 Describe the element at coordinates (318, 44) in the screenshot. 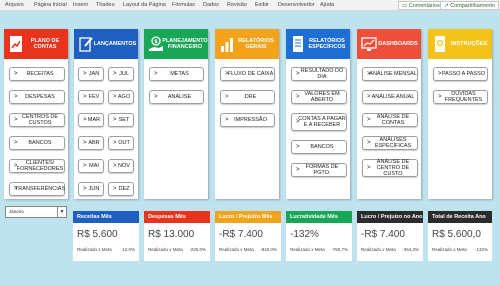

I see `panel-header: Relatórios Específicos` at that location.